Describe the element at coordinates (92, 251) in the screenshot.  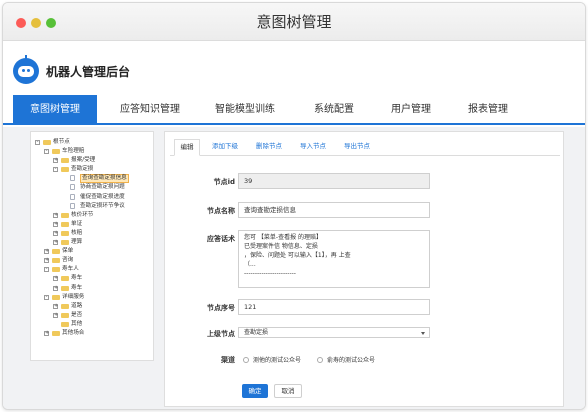
I see `tree-node: + 保单` at that location.